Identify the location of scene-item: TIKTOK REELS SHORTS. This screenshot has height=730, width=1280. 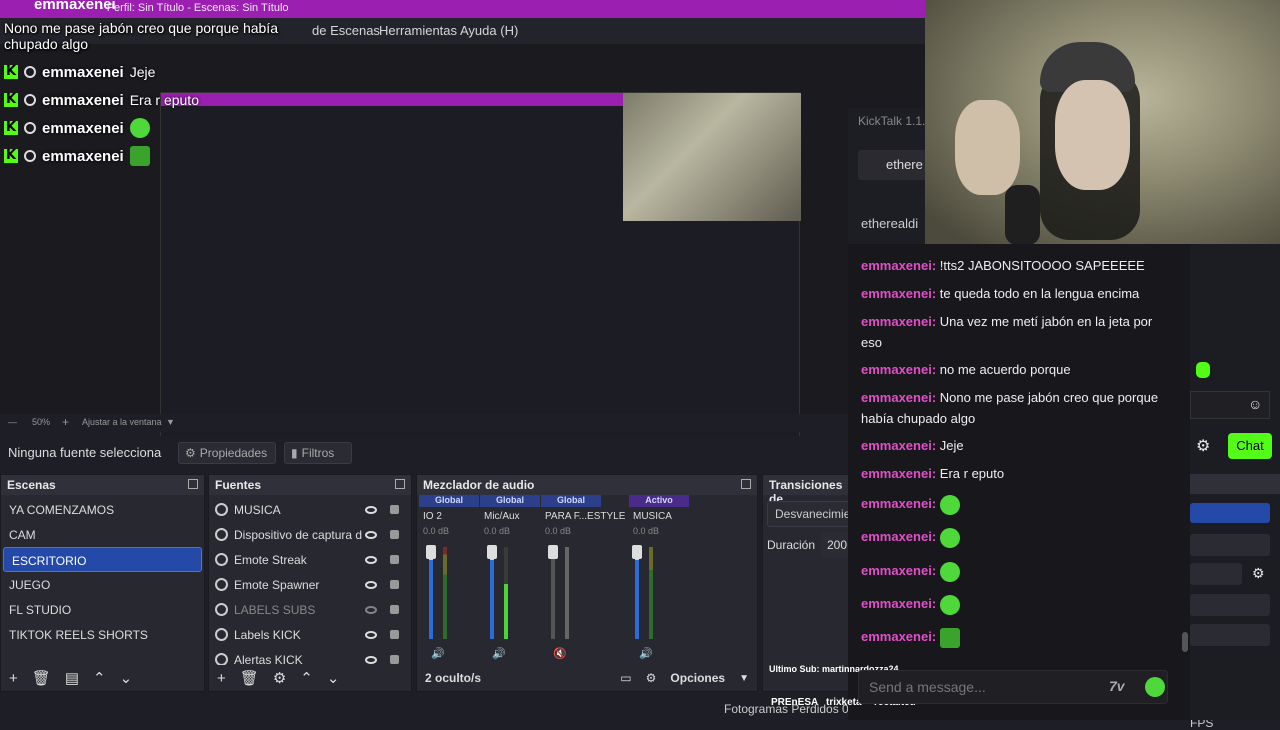
(102, 634).